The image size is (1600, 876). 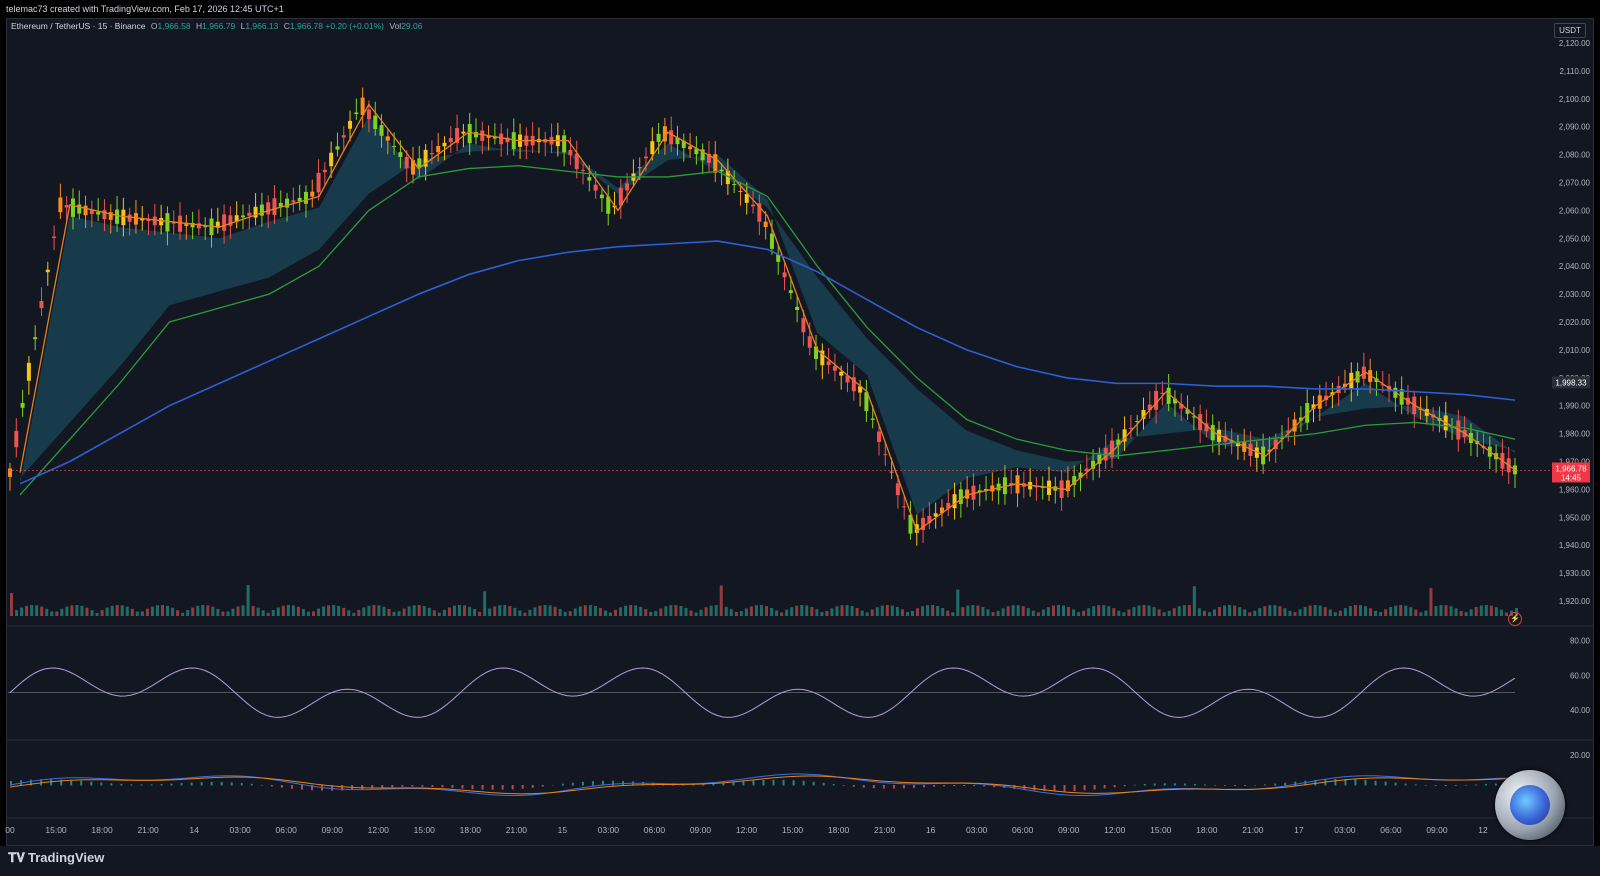 What do you see at coordinates (1580, 710) in the screenshot?
I see `rsi-tick-label: 40.00` at bounding box center [1580, 710].